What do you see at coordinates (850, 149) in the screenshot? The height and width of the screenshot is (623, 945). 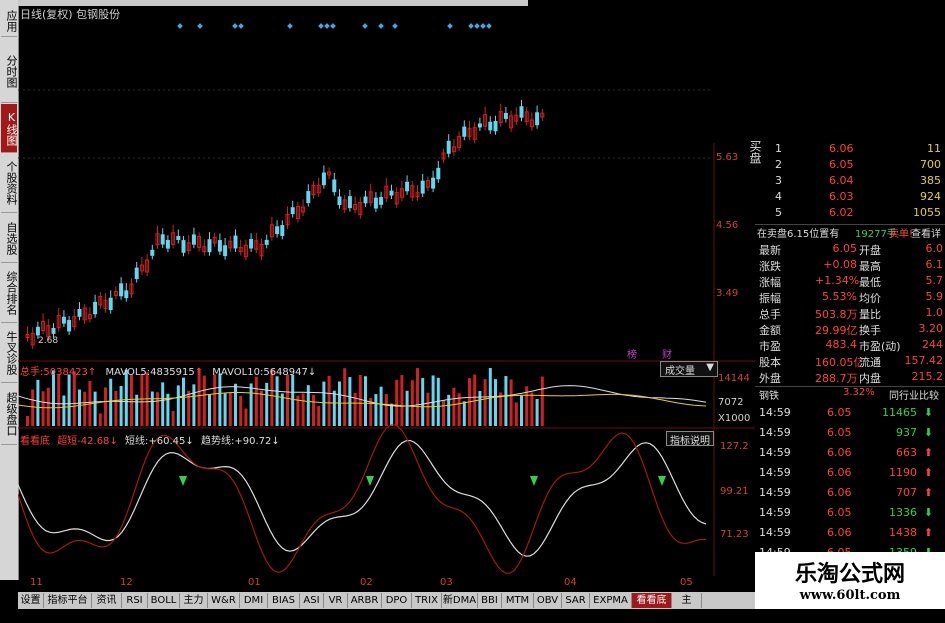 I see `bid-level-row: 1 6.06 11` at bounding box center [850, 149].